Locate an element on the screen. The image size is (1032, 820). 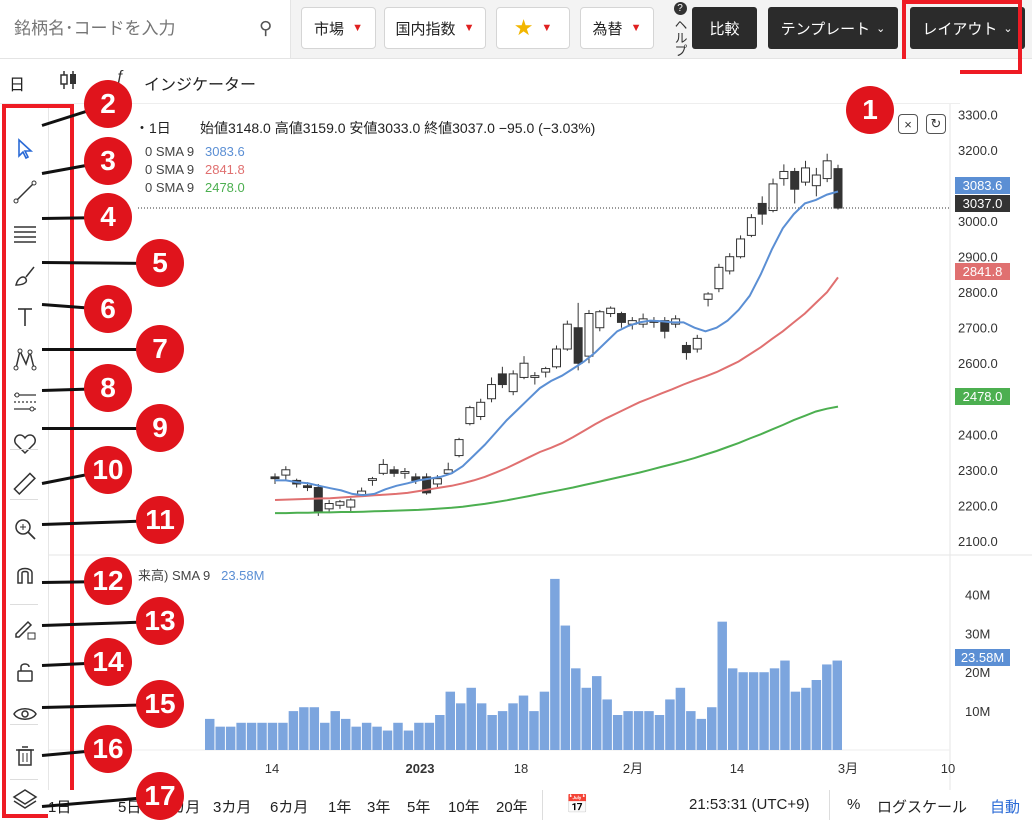
range-3y: 3年 is located at coordinates (378, 806).